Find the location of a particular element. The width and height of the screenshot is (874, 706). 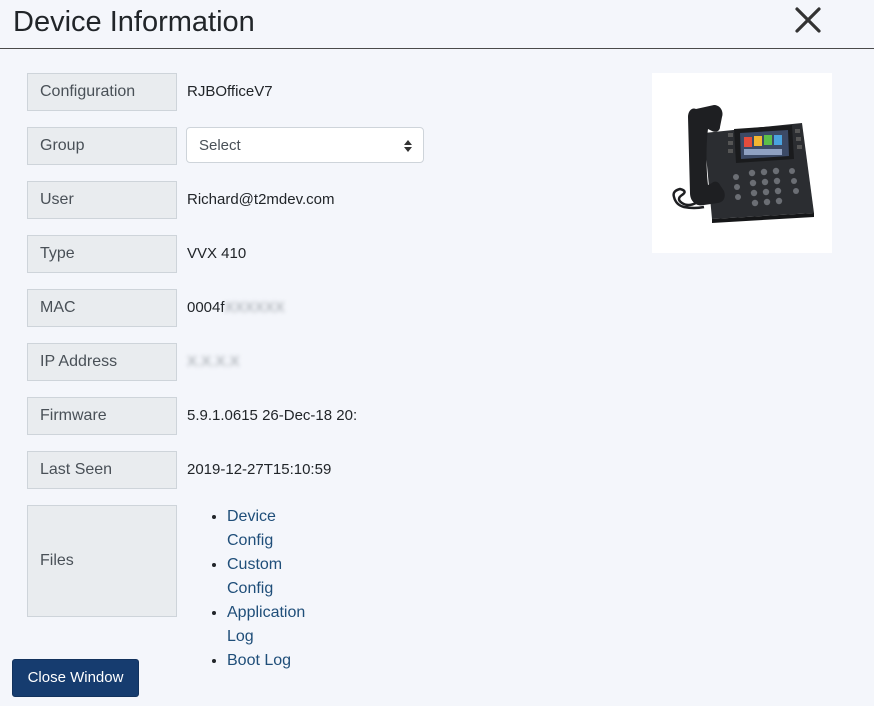

user-label: User is located at coordinates (102, 200).